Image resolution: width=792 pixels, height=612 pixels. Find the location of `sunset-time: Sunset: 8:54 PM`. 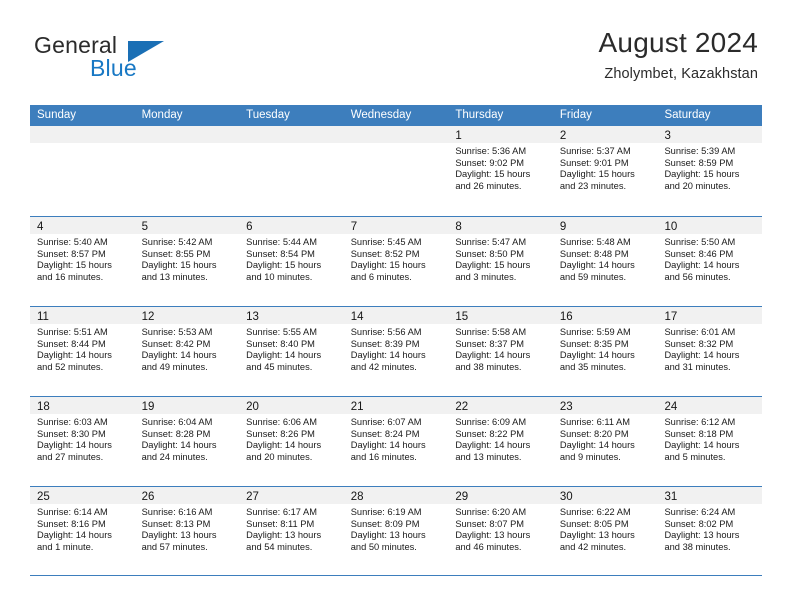

sunset-time: Sunset: 8:54 PM is located at coordinates (280, 253).